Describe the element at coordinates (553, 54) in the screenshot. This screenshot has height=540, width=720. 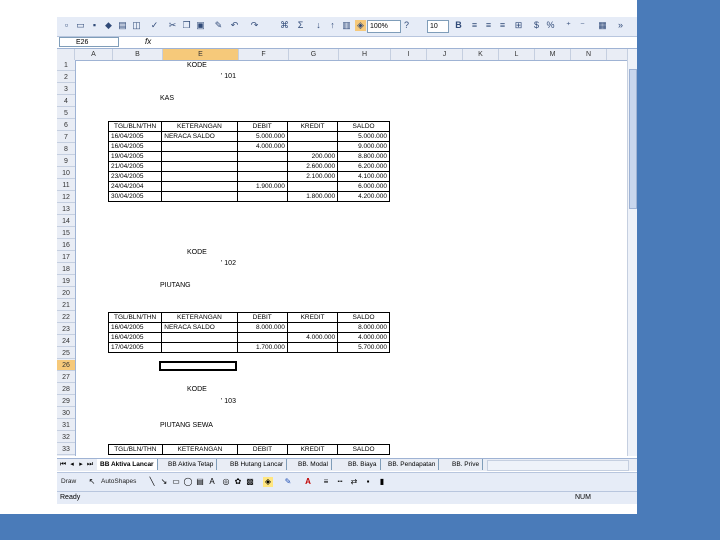
I see `column-header: M` at that location.